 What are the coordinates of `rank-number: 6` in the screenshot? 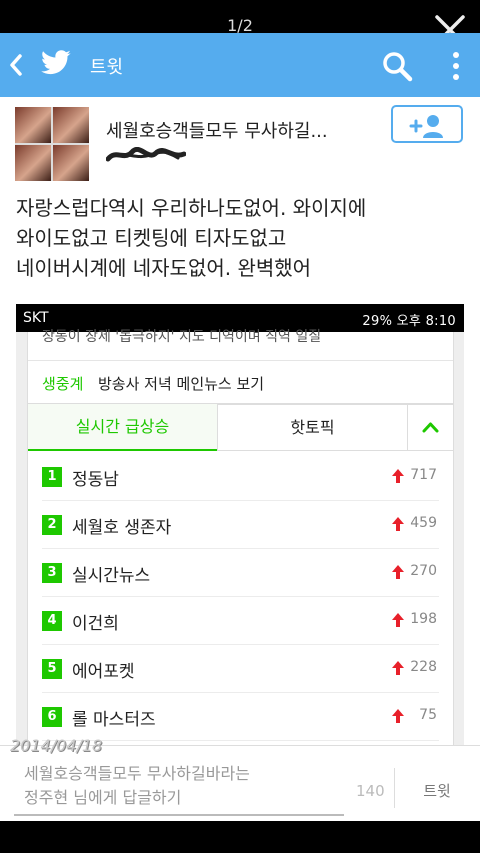 It's located at (52, 717).